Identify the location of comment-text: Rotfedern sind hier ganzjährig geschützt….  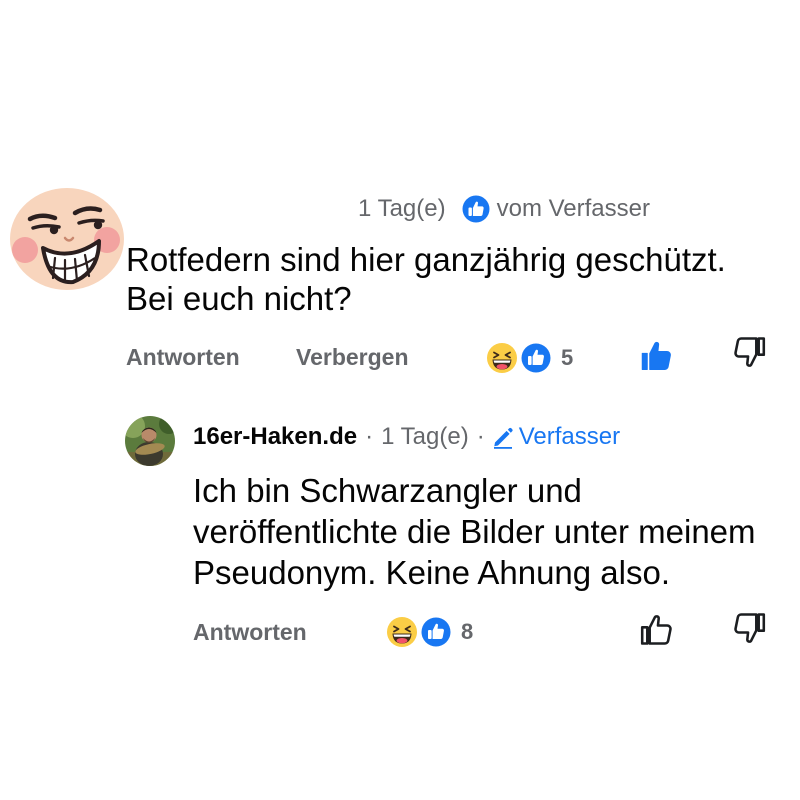
(426, 279).